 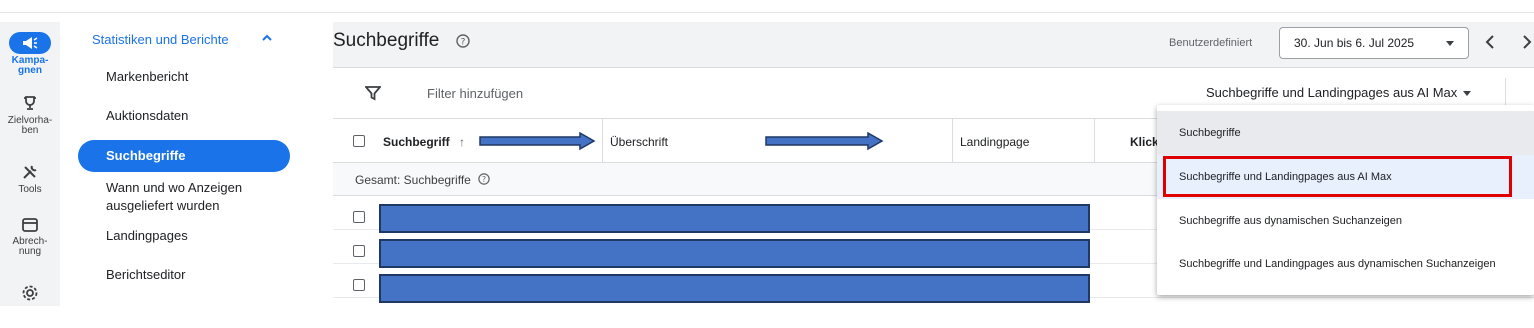 I want to click on settings-icon, so click(x=30, y=294).